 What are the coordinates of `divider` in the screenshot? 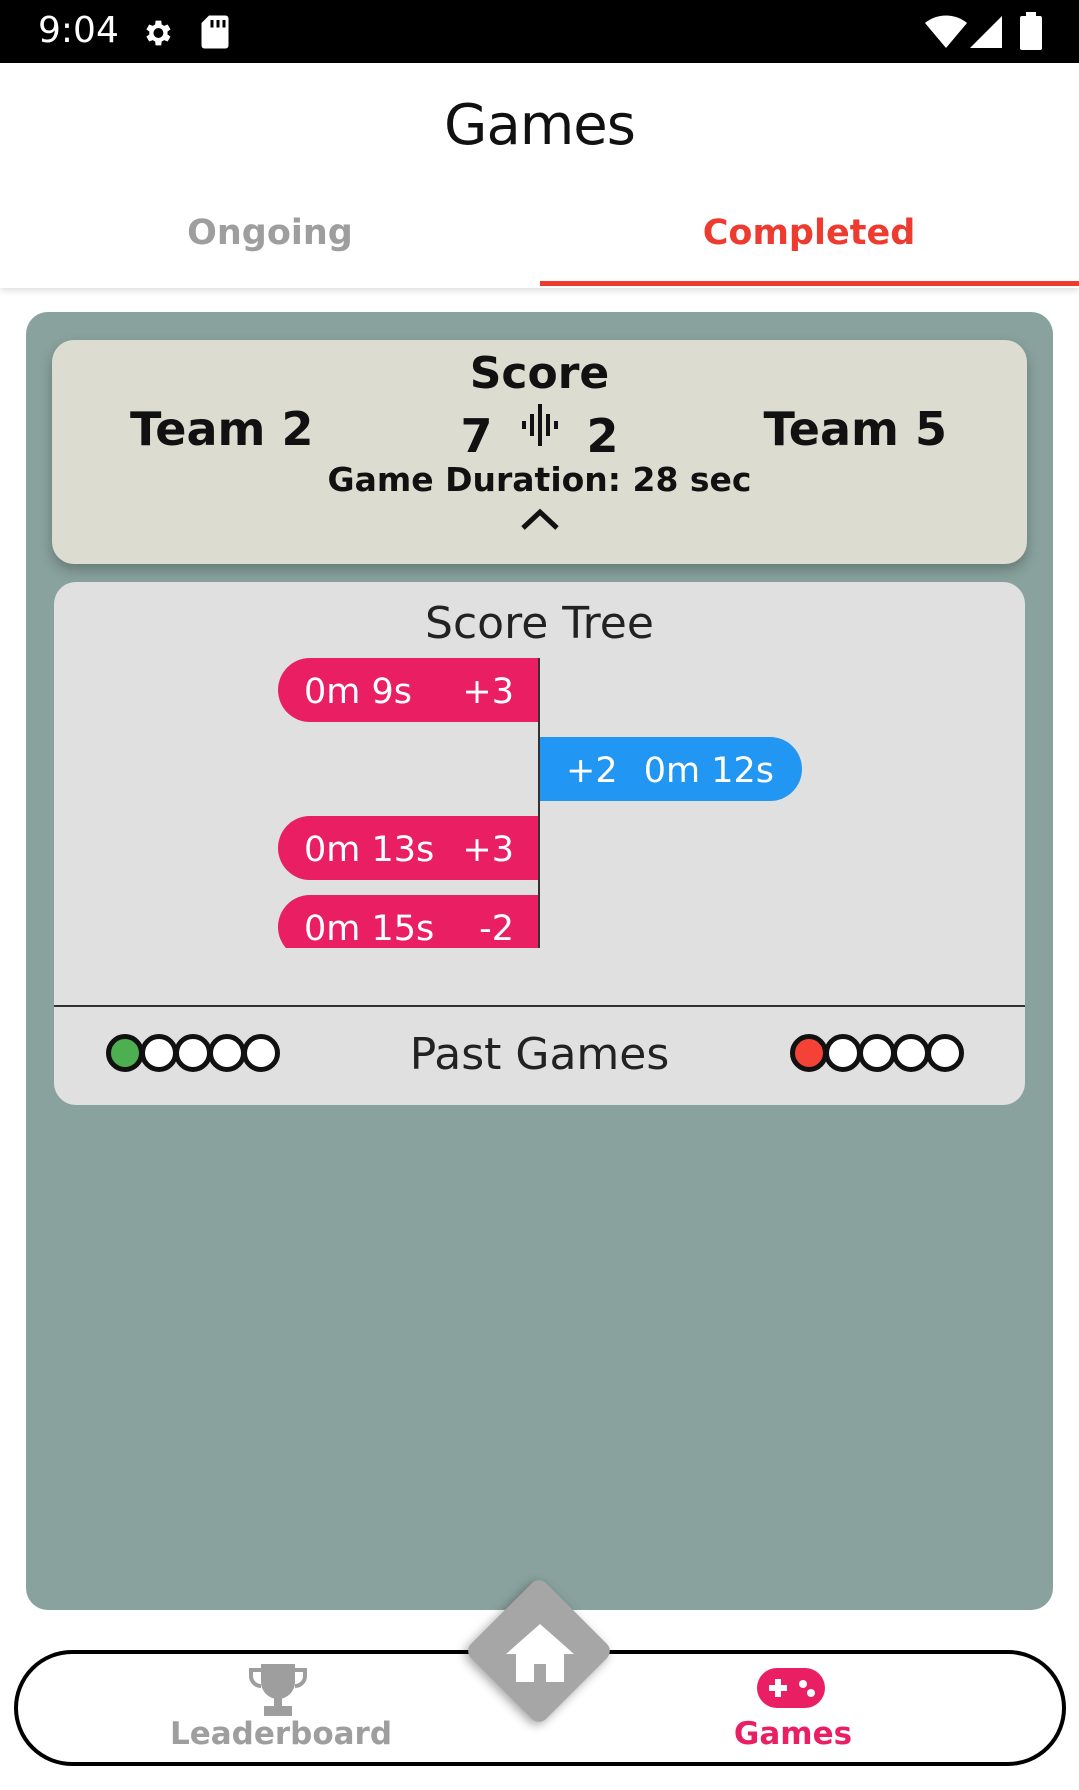 It's located at (539, 1006).